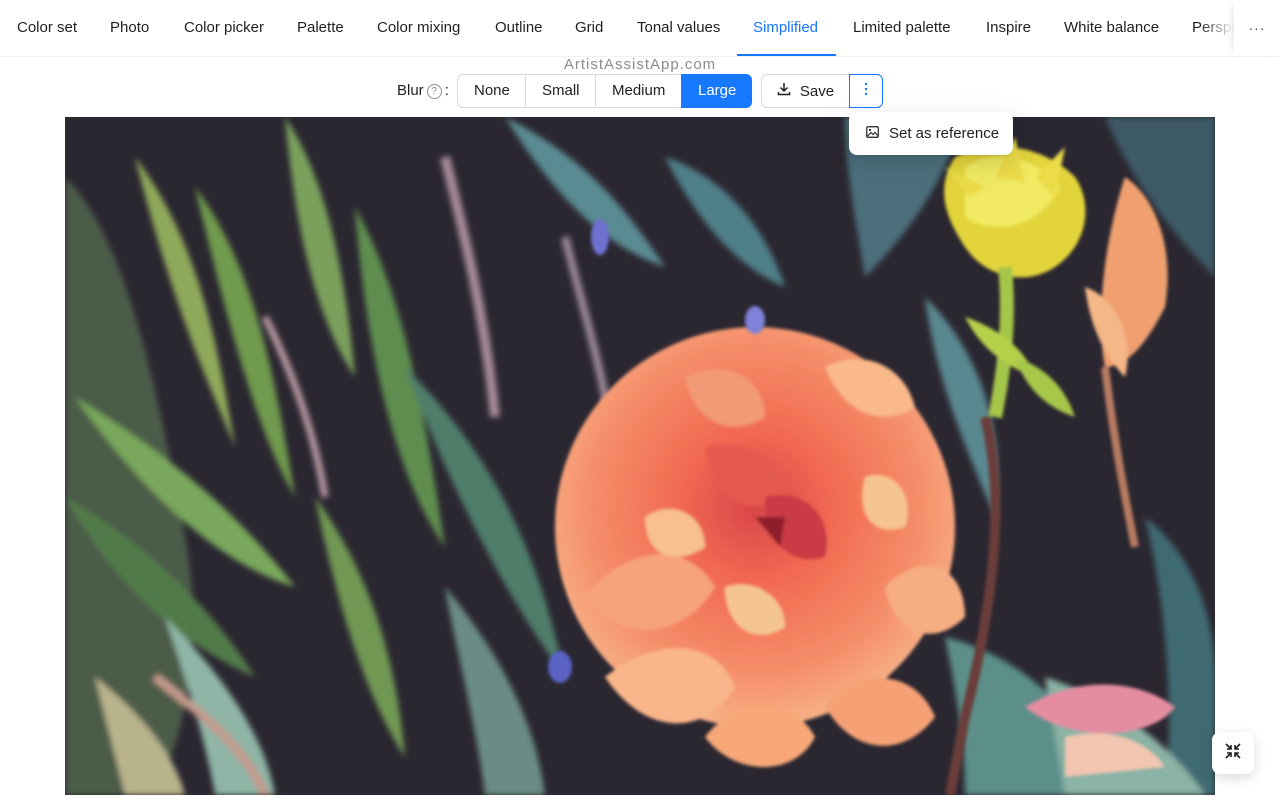 The width and height of the screenshot is (1280, 800). What do you see at coordinates (944, 133) in the screenshot?
I see `menu-item-label: Set as reference` at bounding box center [944, 133].